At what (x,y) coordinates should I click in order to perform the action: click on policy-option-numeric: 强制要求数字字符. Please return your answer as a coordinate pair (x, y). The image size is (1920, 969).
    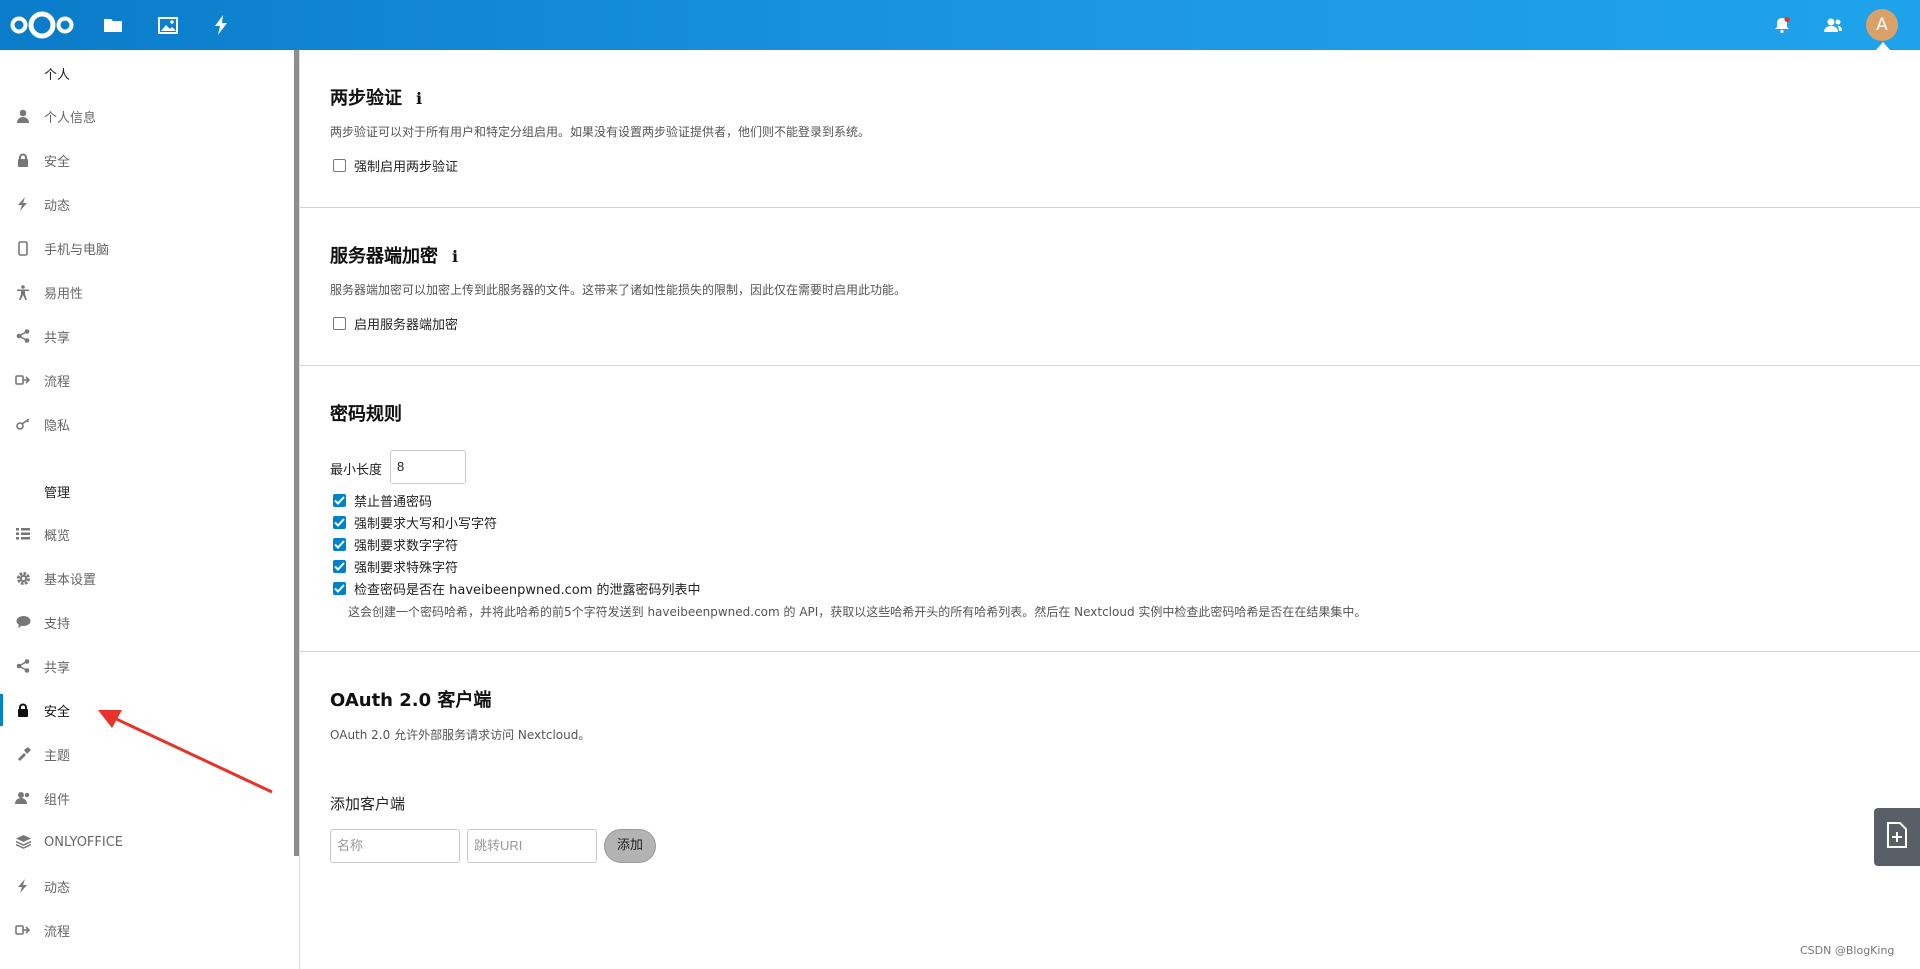
    Looking at the image, I should click on (395, 544).